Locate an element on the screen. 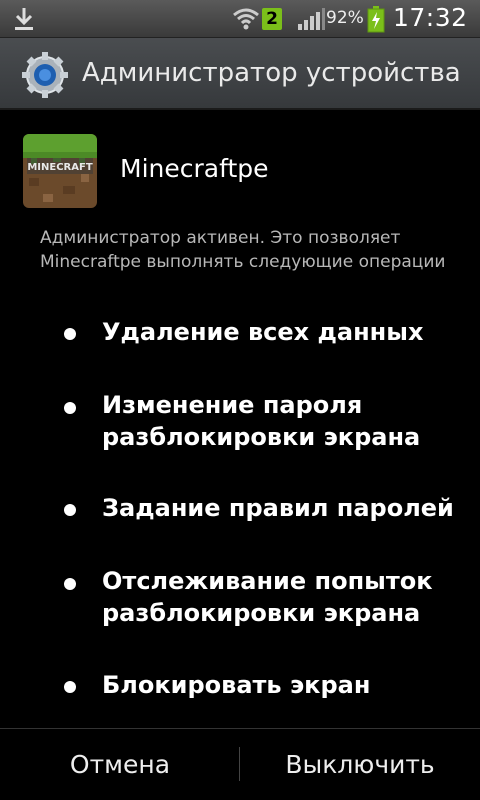 Image resolution: width=480 pixels, height=800 pixels. battery-icon is located at coordinates (376, 19).